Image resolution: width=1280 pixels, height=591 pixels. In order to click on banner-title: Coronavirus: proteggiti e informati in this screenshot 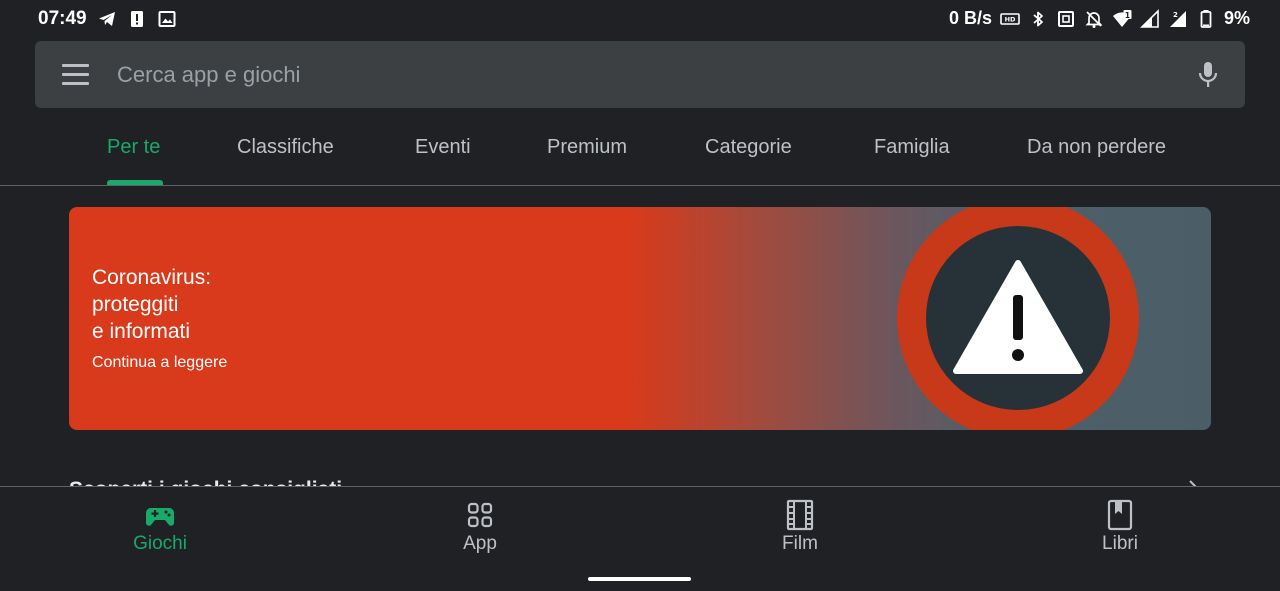, I will do `click(152, 304)`.